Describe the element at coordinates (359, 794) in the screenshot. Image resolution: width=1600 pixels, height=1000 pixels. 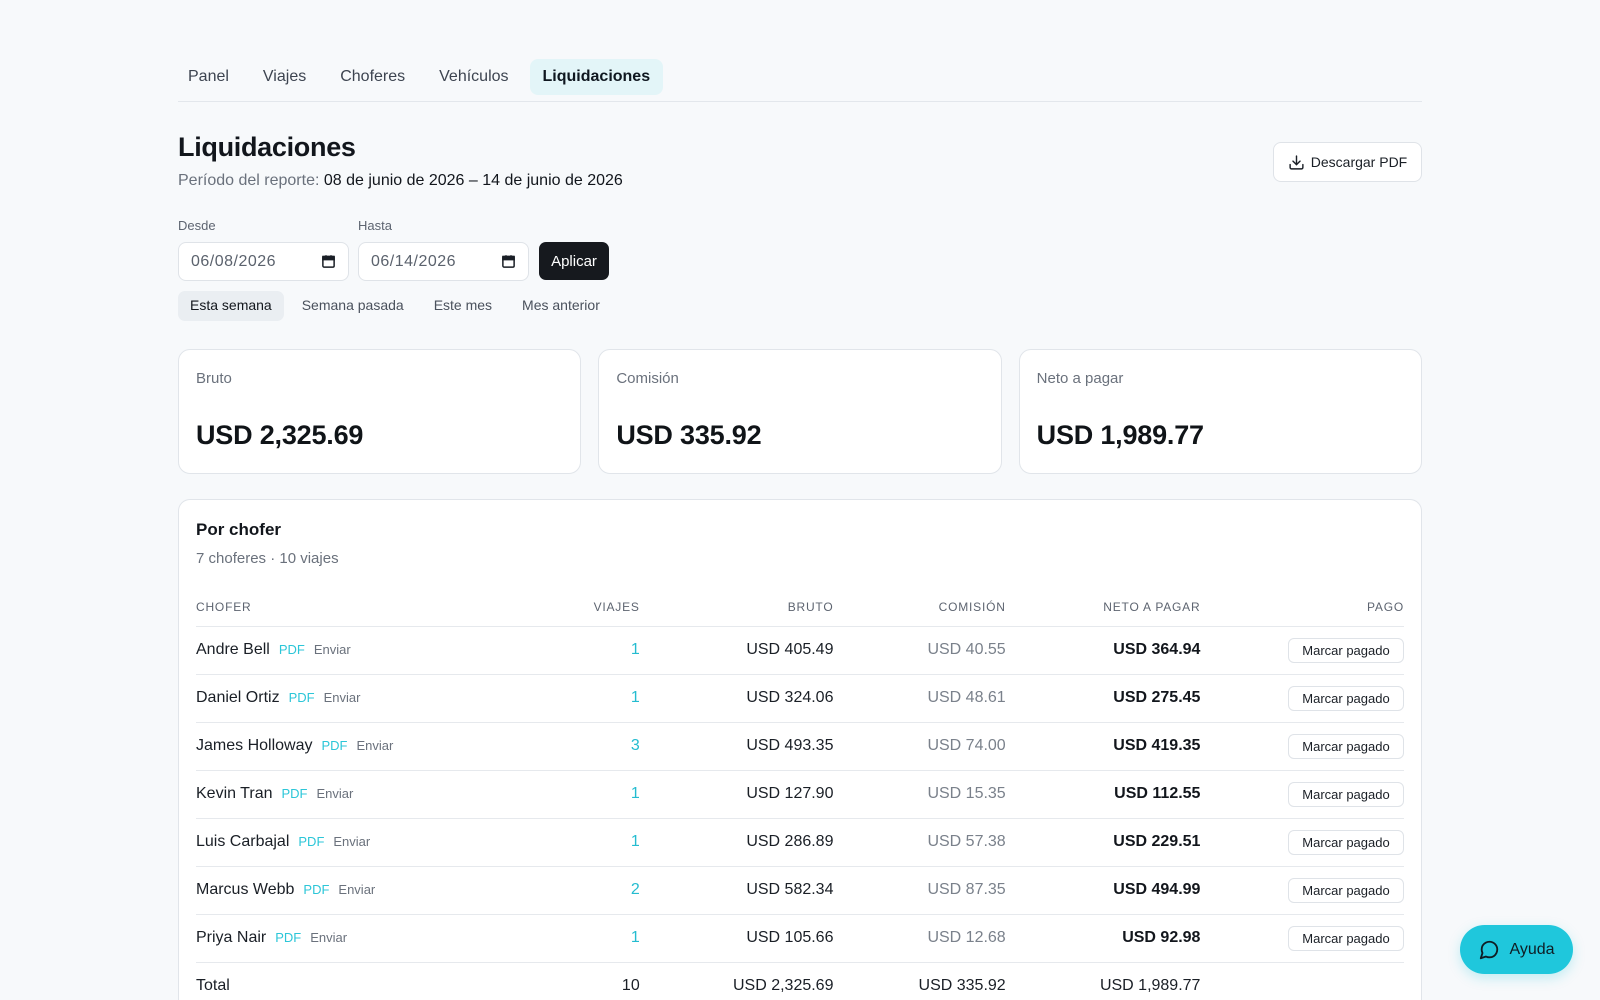
I see `driver-cell: Kevin Tran PDF Enviar` at that location.